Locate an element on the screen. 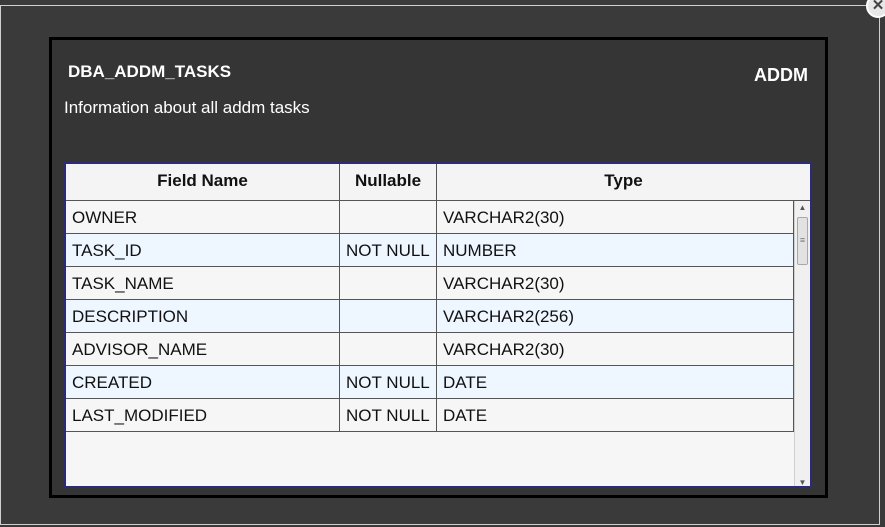 This screenshot has height=527, width=885. header-field-name: Field Name is located at coordinates (203, 182).